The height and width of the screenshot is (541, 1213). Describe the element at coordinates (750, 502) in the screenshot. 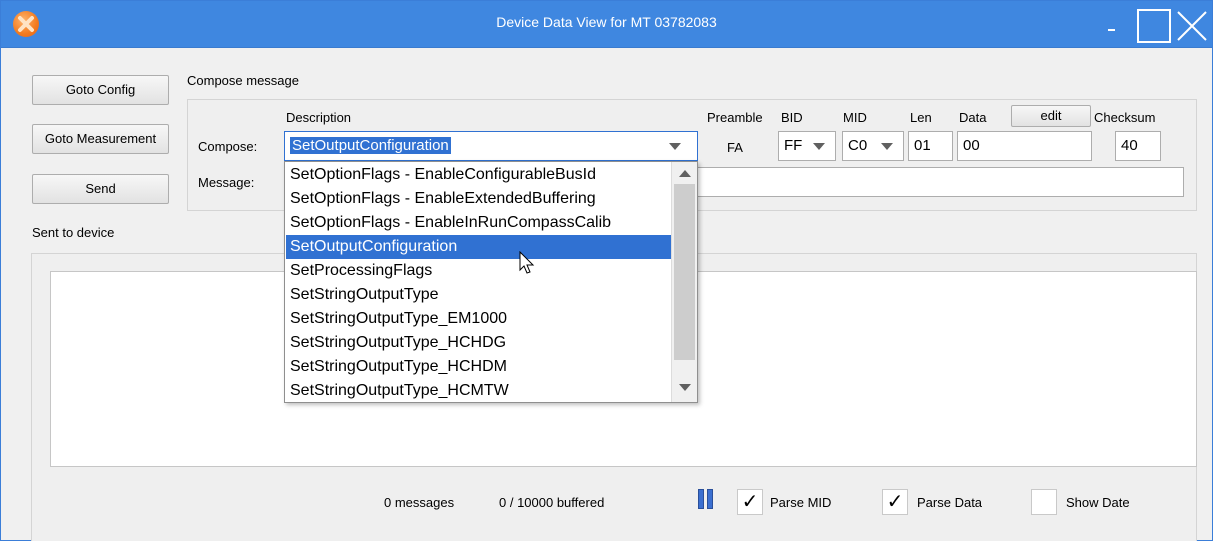

I see `parse-mid-checkbox: ✓` at that location.